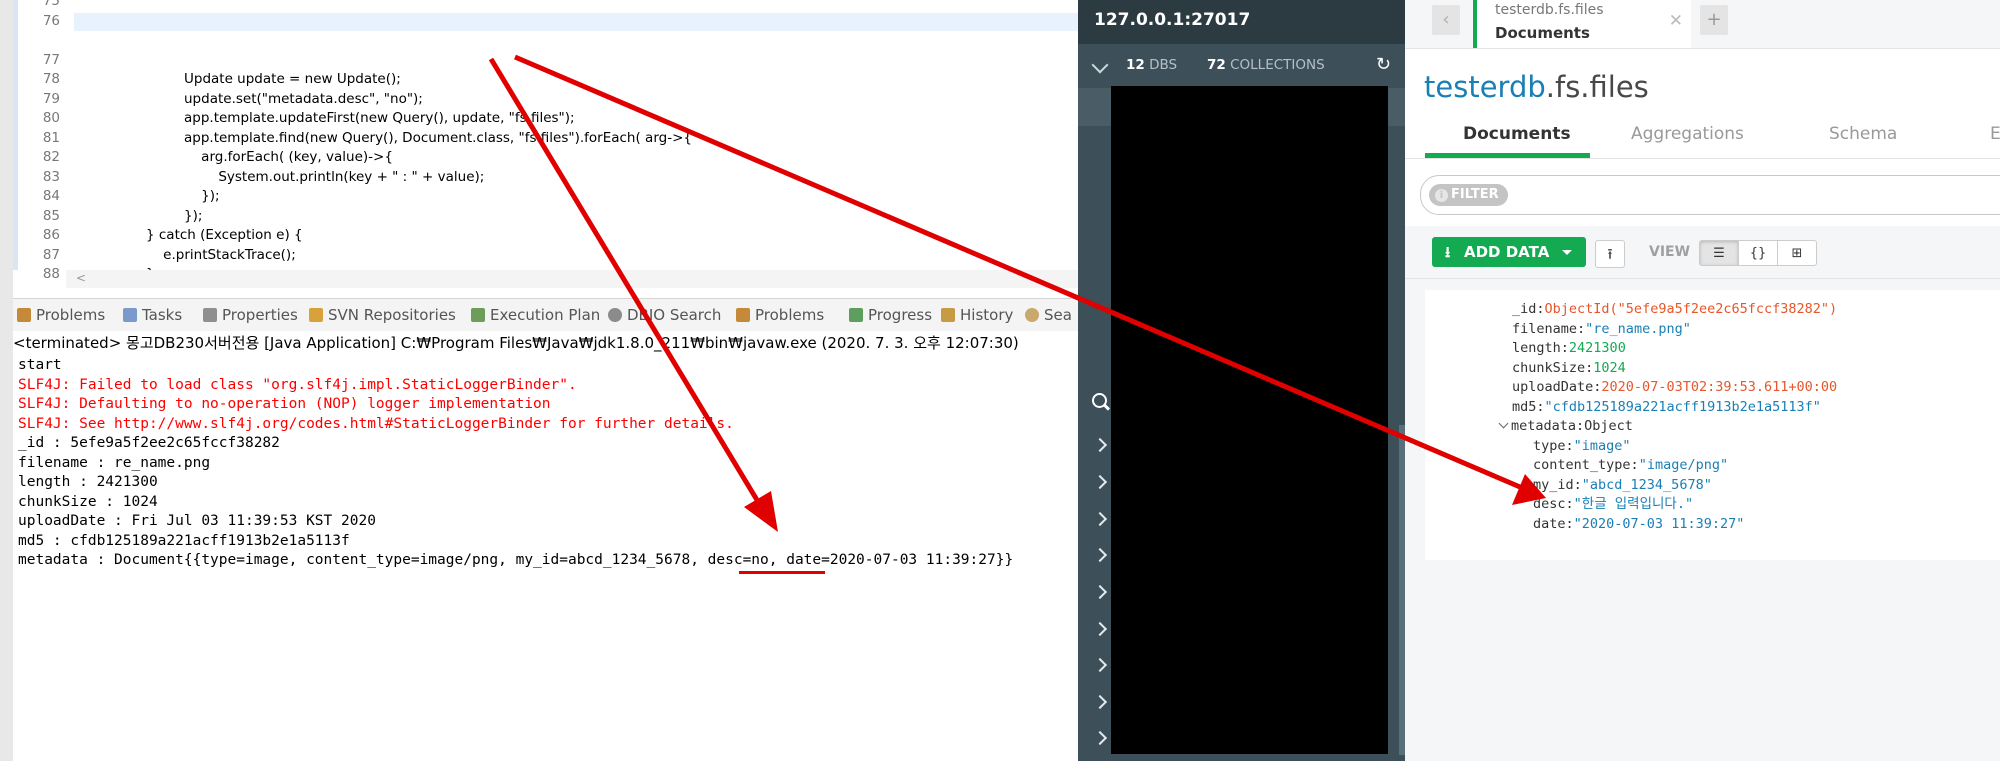  Describe the element at coordinates (382, 315) in the screenshot. I see `tab-svn-repositories: SVN Repositories` at that location.